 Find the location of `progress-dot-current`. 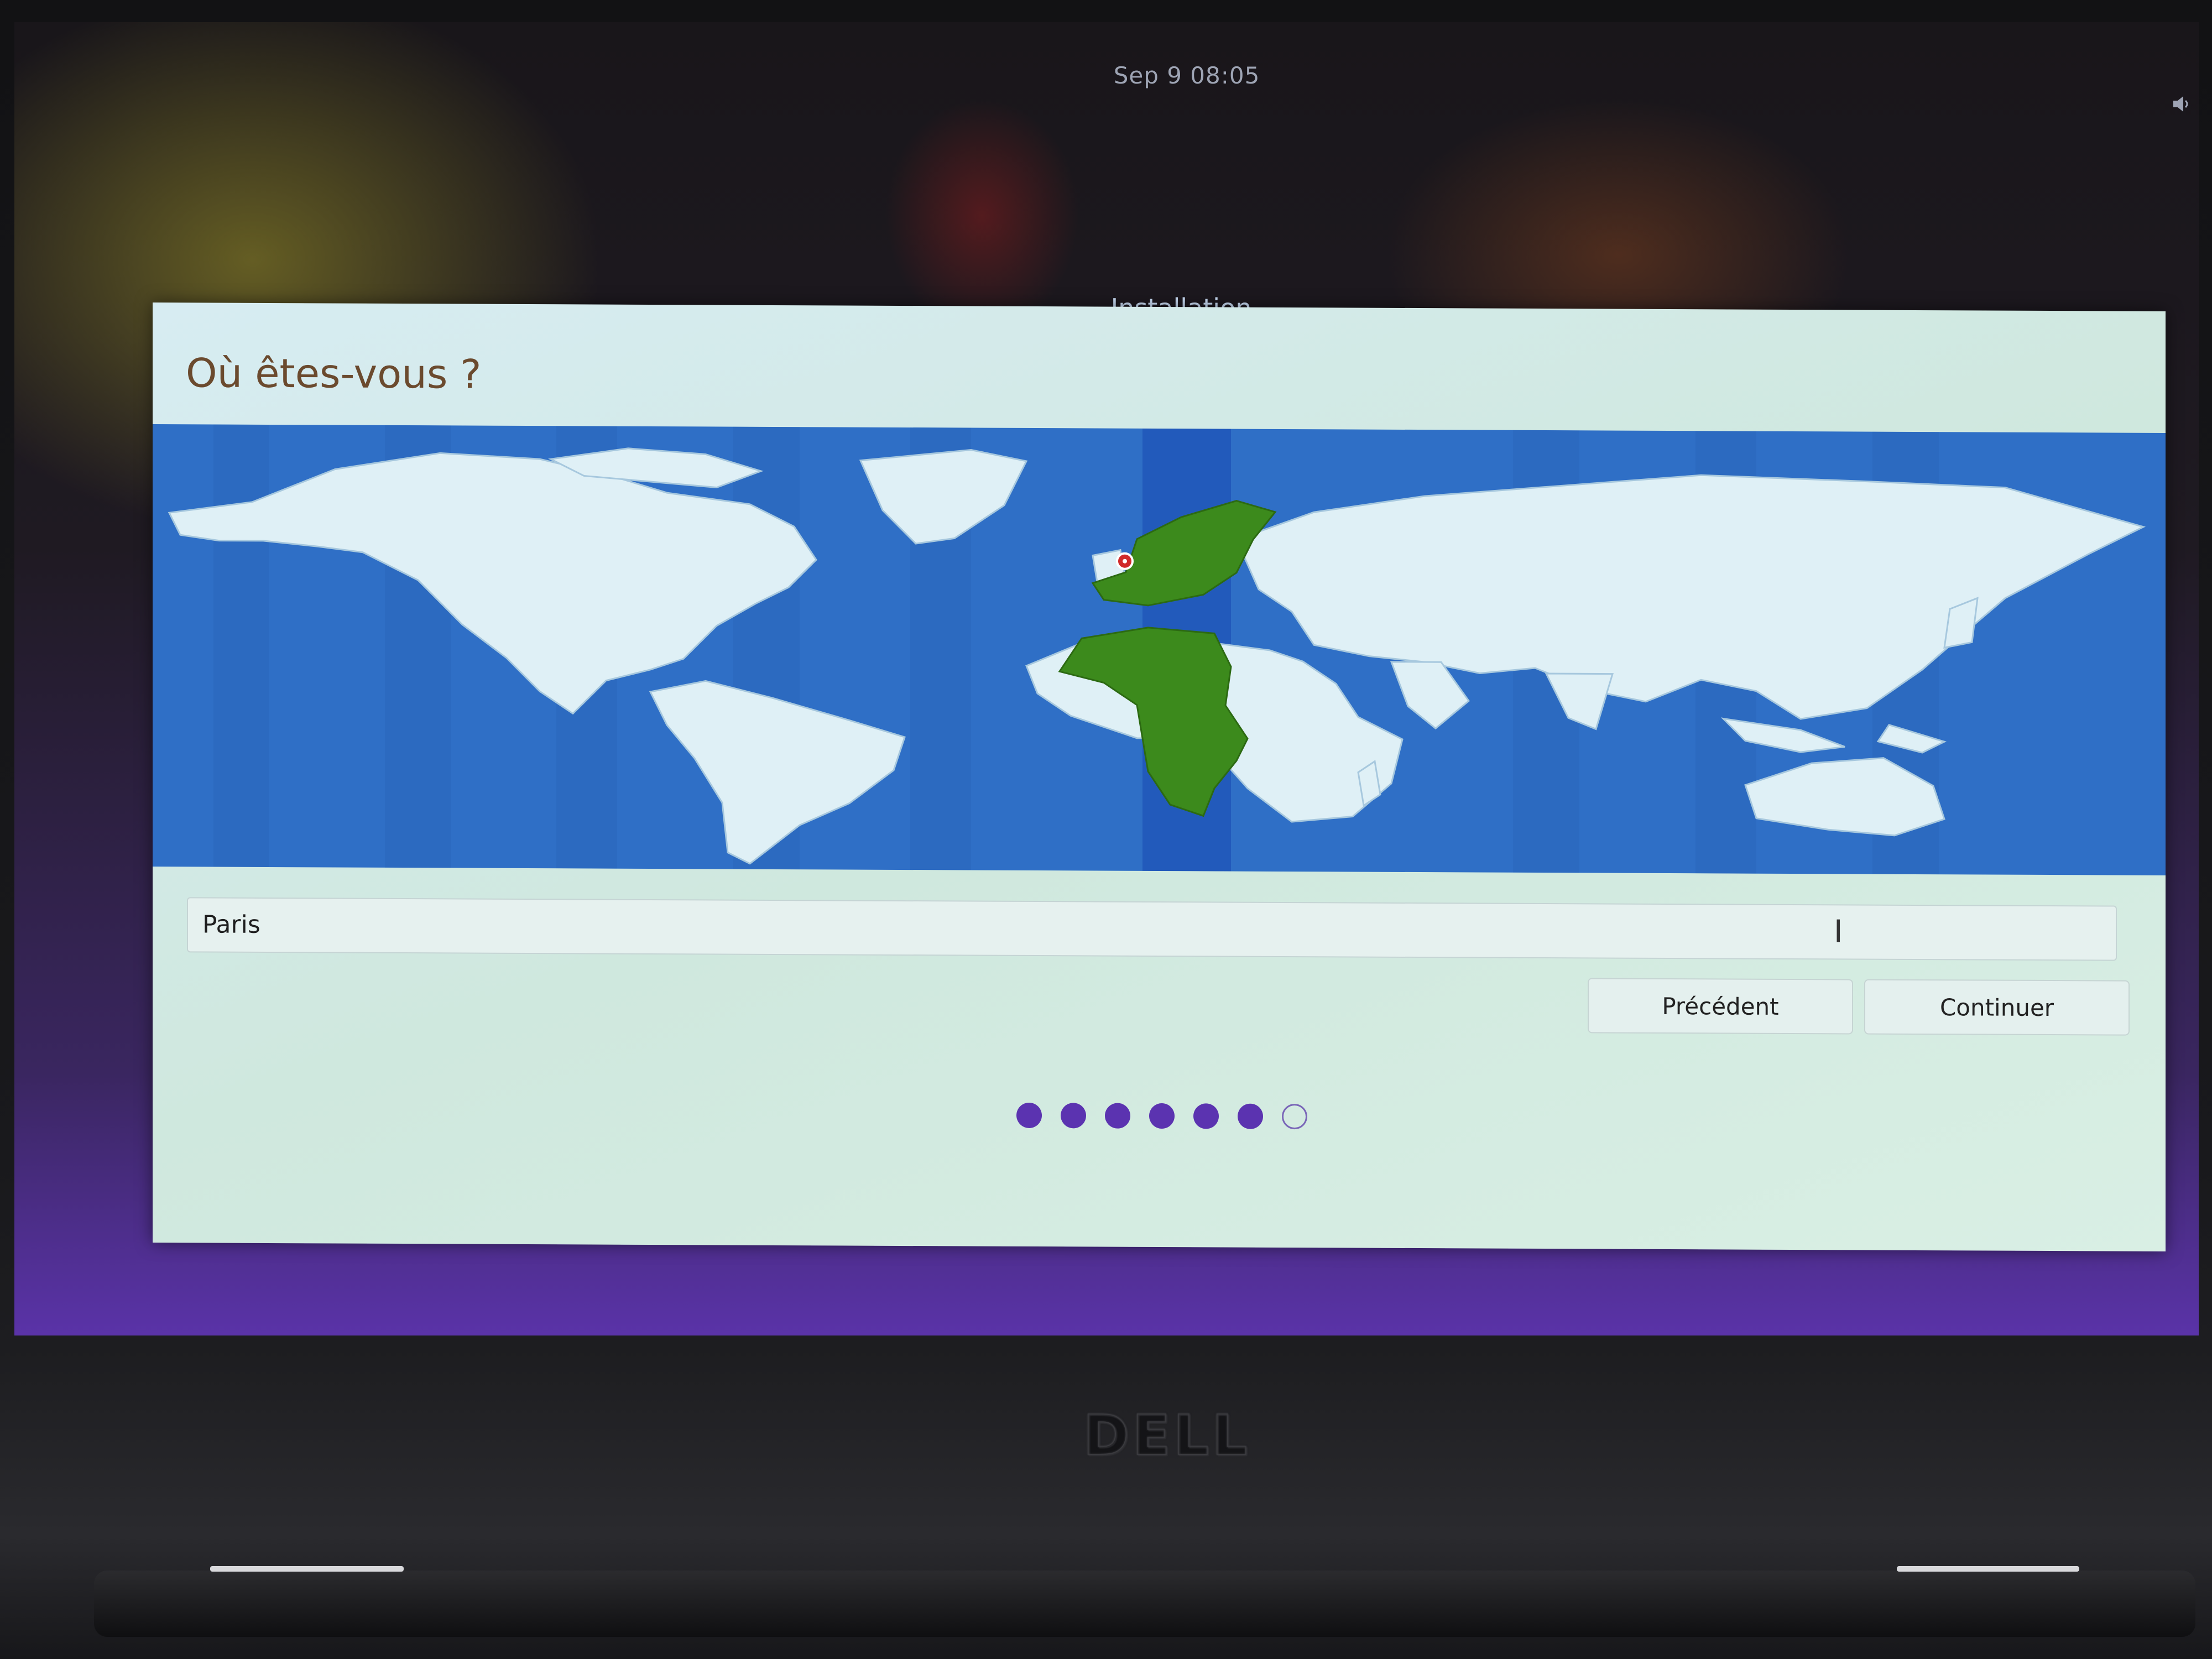

progress-dot-current is located at coordinates (1250, 1116).